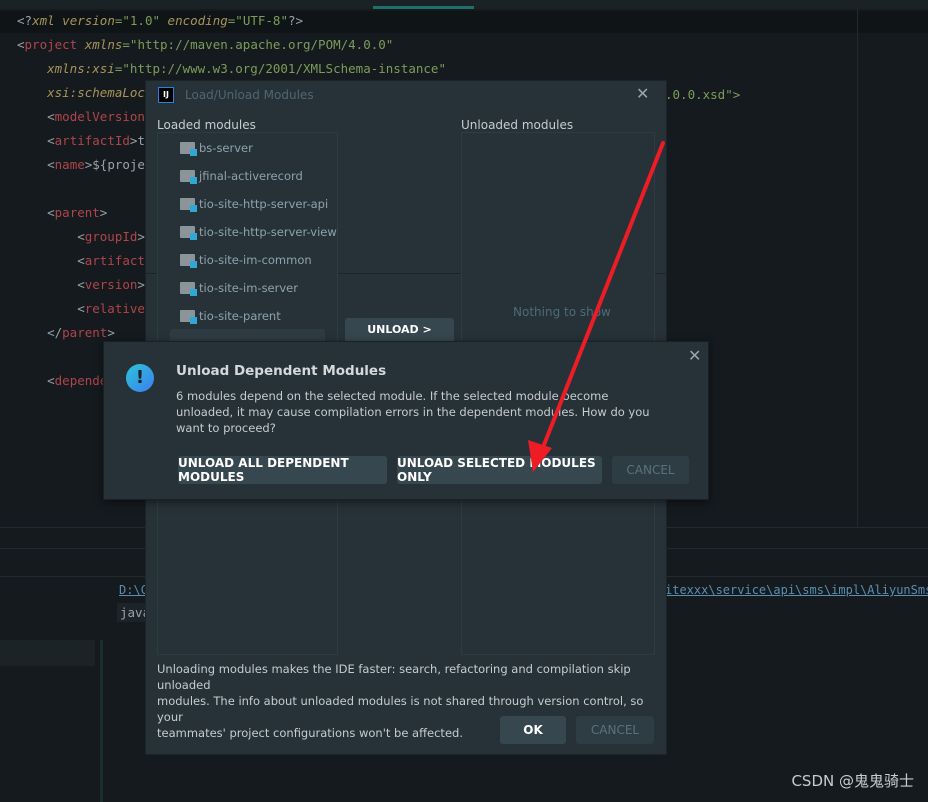  I want to click on watermark: CSDN @鬼鬼骑士, so click(852, 781).